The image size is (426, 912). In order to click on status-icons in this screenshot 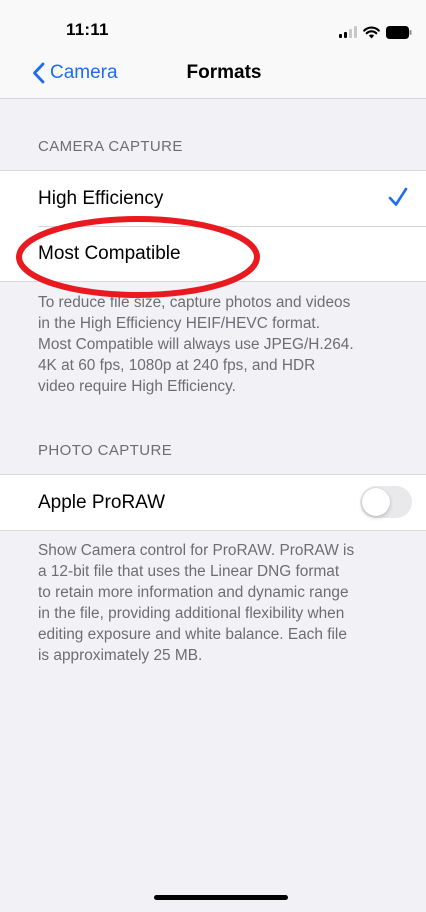, I will do `click(375, 32)`.